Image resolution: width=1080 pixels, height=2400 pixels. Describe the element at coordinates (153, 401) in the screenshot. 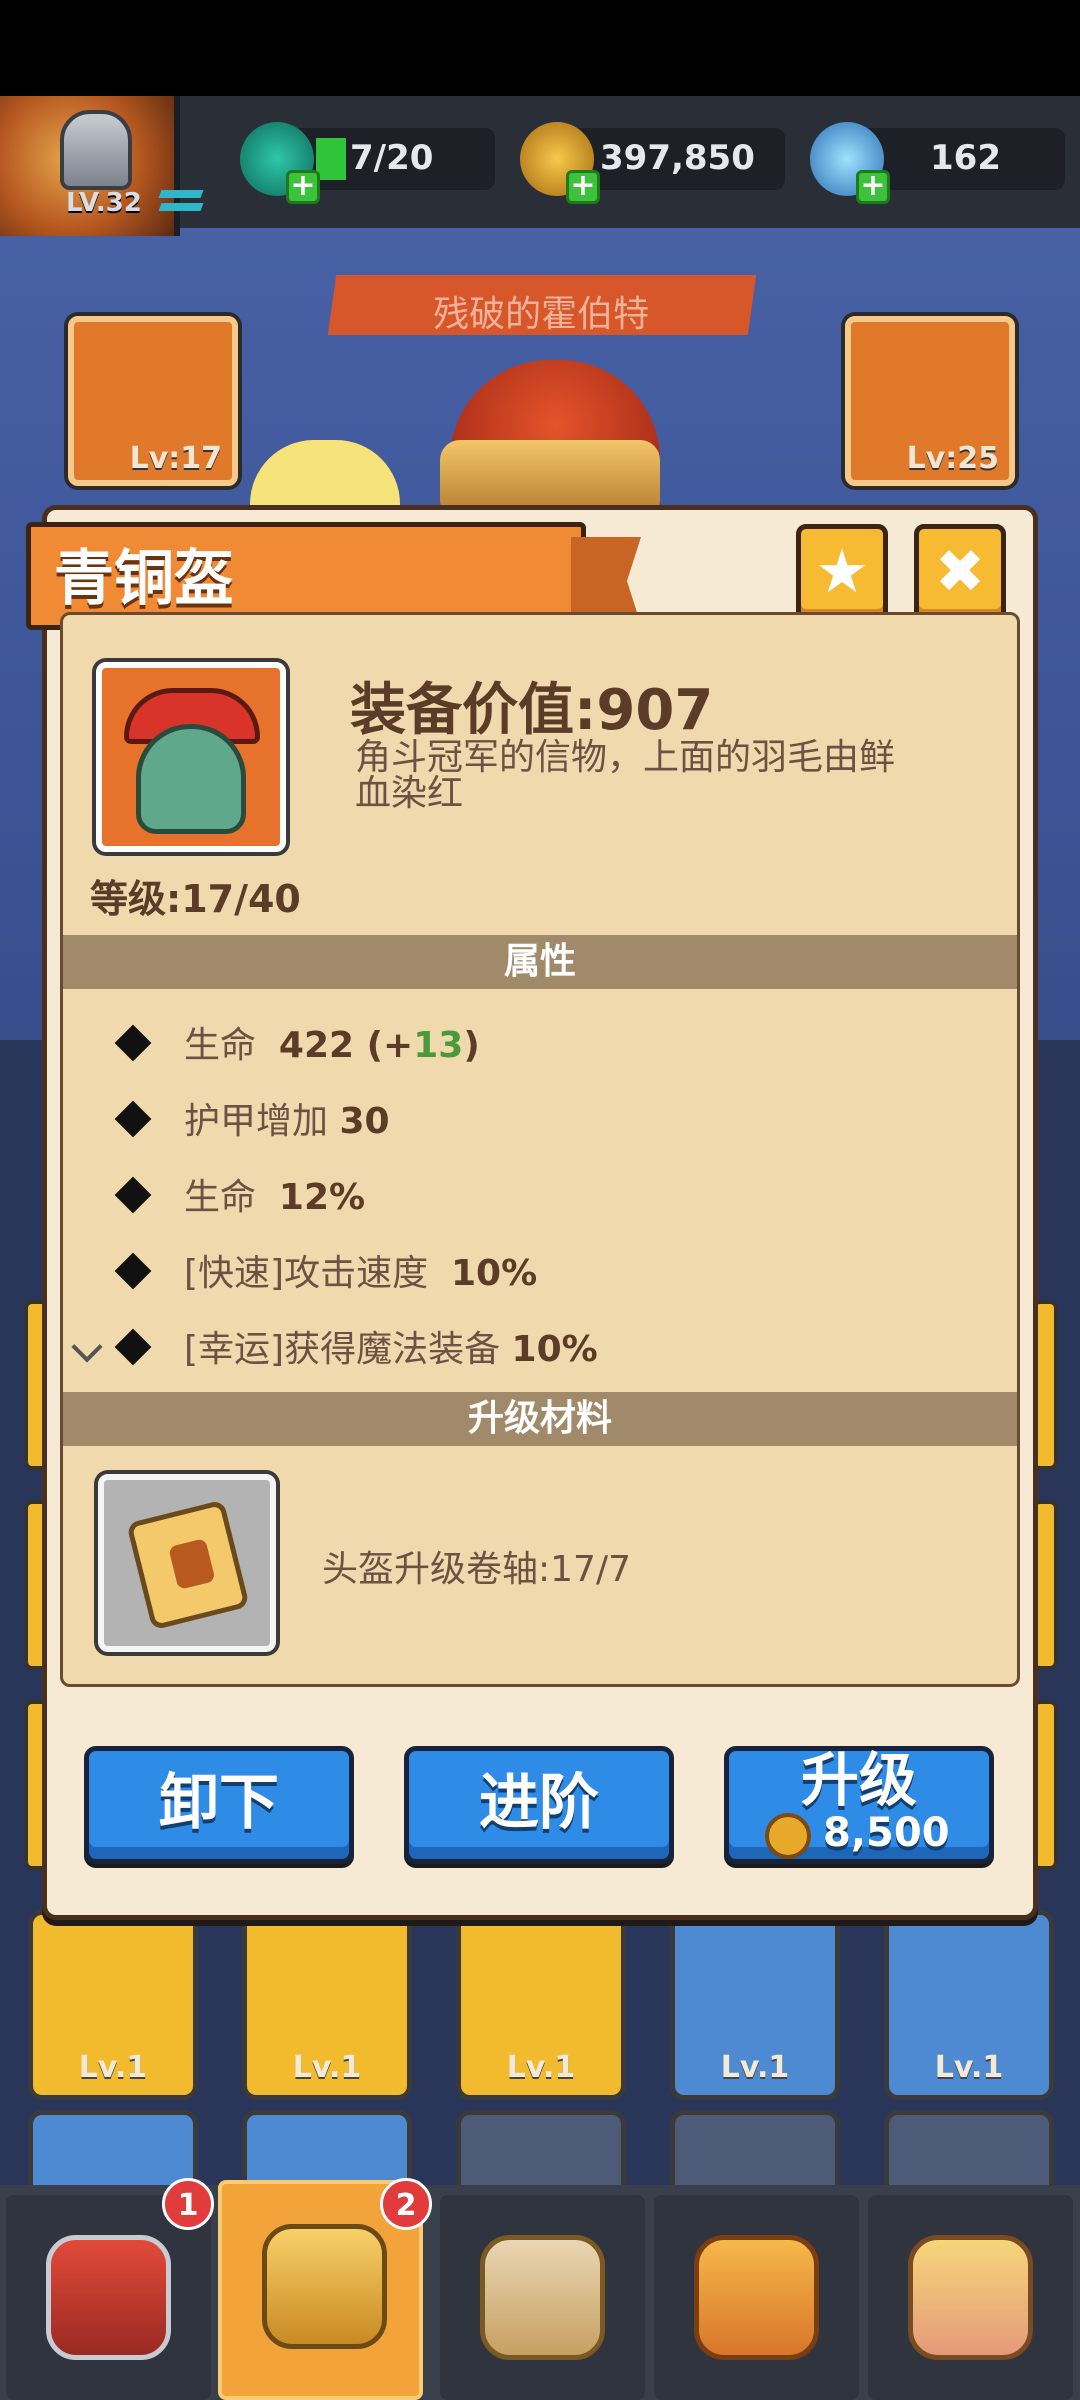

I see `helmet-slot: Lv:17` at that location.